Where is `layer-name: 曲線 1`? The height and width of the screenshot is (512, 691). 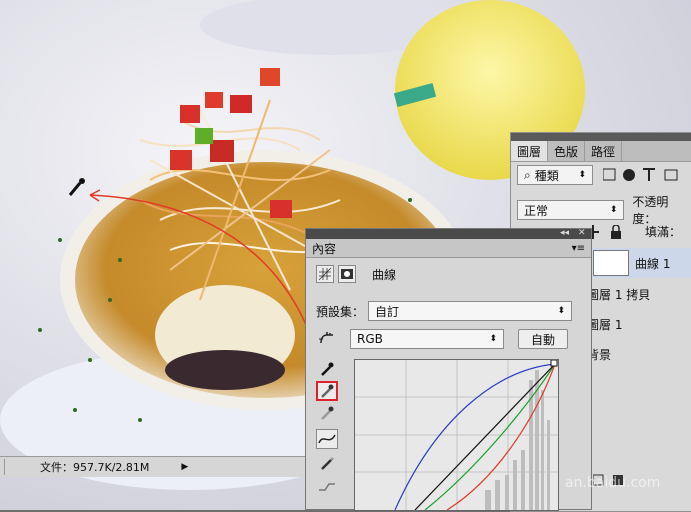
layer-name: 曲線 1 is located at coordinates (653, 263).